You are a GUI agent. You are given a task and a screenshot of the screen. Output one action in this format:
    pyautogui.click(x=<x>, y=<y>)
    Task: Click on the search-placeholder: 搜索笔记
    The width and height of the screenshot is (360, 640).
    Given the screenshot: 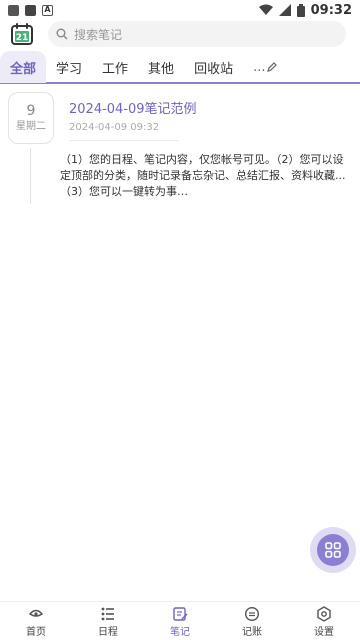 What is the action you would take?
    pyautogui.click(x=98, y=34)
    